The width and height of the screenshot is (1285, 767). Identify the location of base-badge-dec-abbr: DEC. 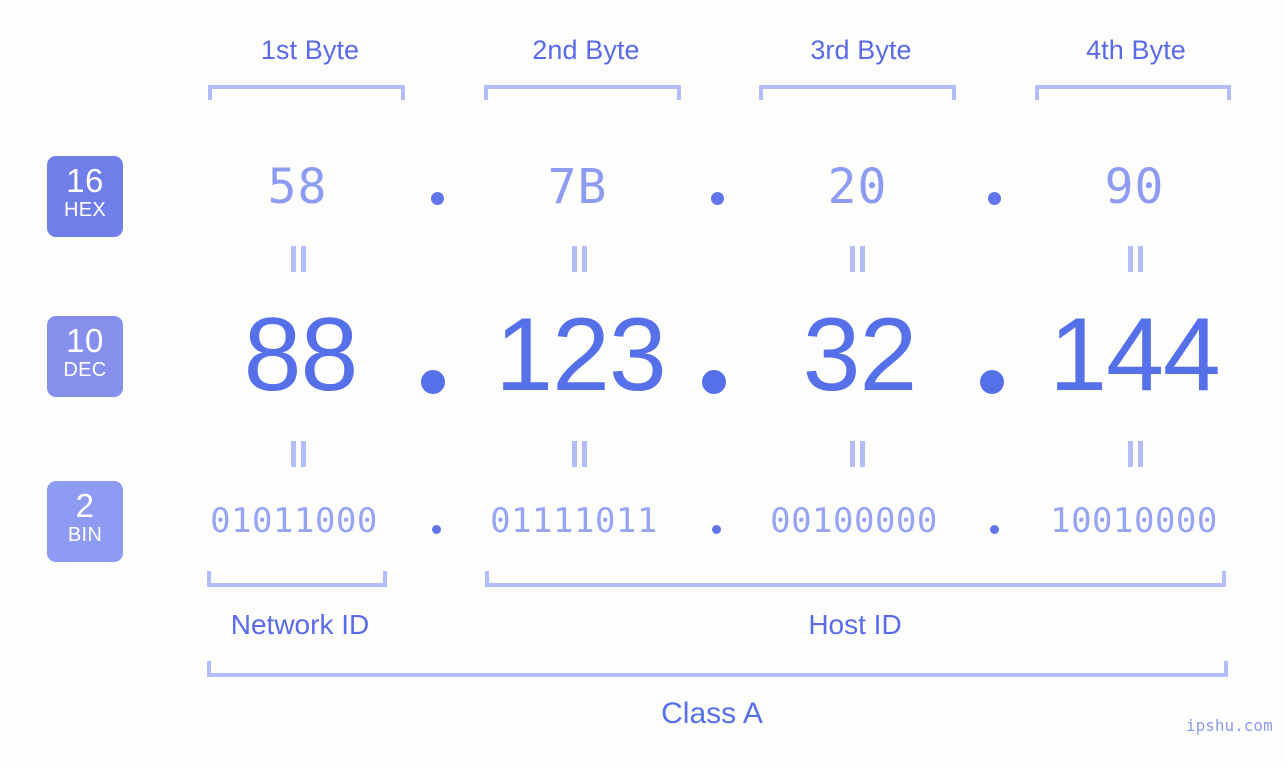
(85, 370).